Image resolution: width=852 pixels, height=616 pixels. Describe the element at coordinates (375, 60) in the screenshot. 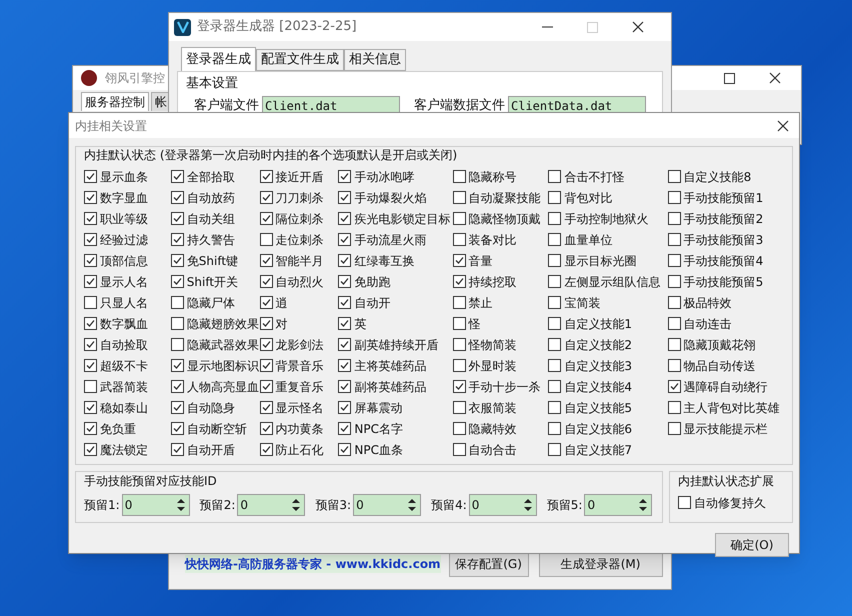

I see `tab: 相关信息` at that location.